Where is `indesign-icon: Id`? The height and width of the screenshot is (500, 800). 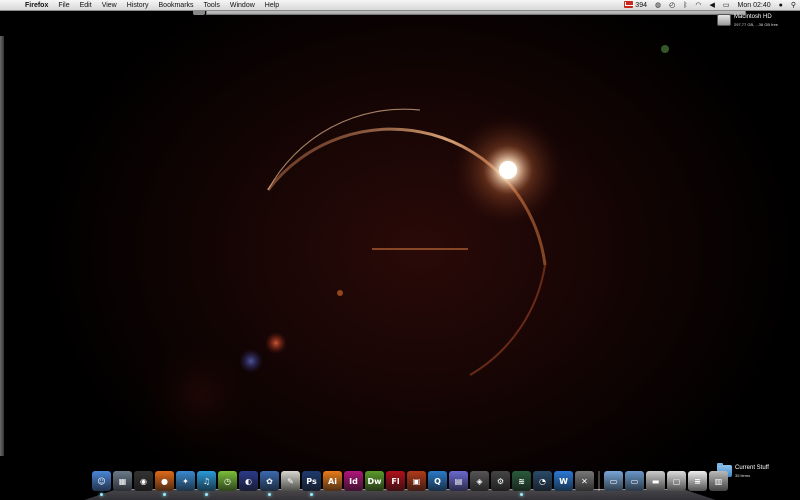 indesign-icon: Id is located at coordinates (353, 481).